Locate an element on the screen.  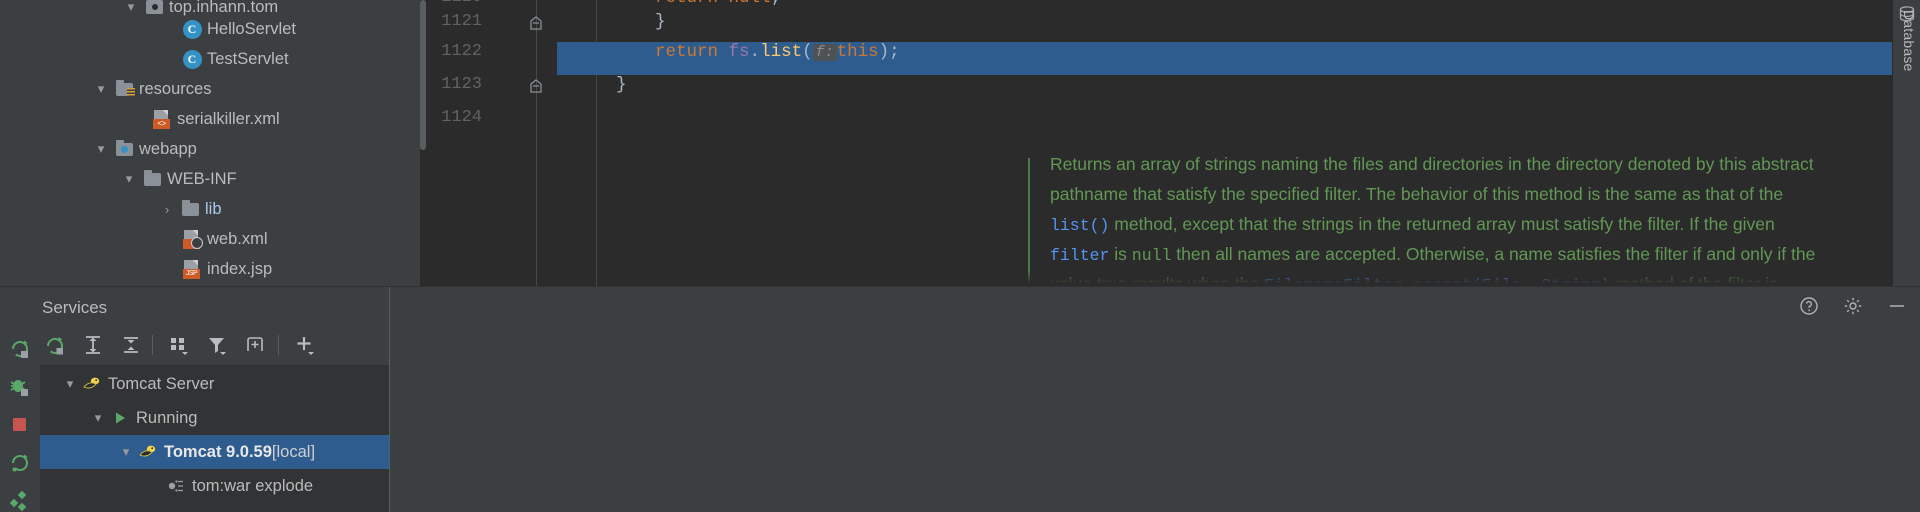
rerun-service-icon is located at coordinates (20, 349).